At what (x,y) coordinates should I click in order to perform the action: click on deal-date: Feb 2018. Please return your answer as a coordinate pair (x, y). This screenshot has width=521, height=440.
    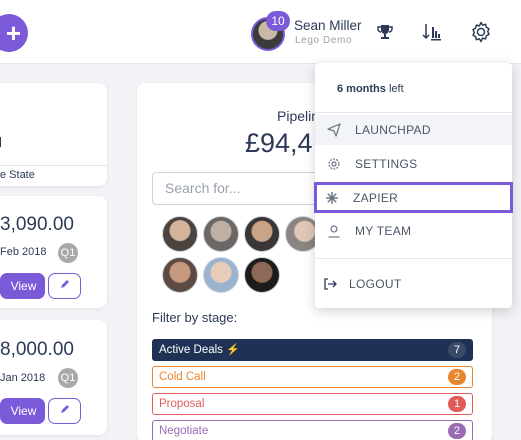
    Looking at the image, I should click on (23, 252).